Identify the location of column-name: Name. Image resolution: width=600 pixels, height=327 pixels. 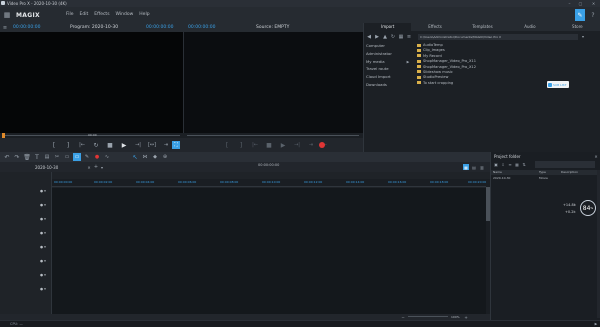
(515, 172).